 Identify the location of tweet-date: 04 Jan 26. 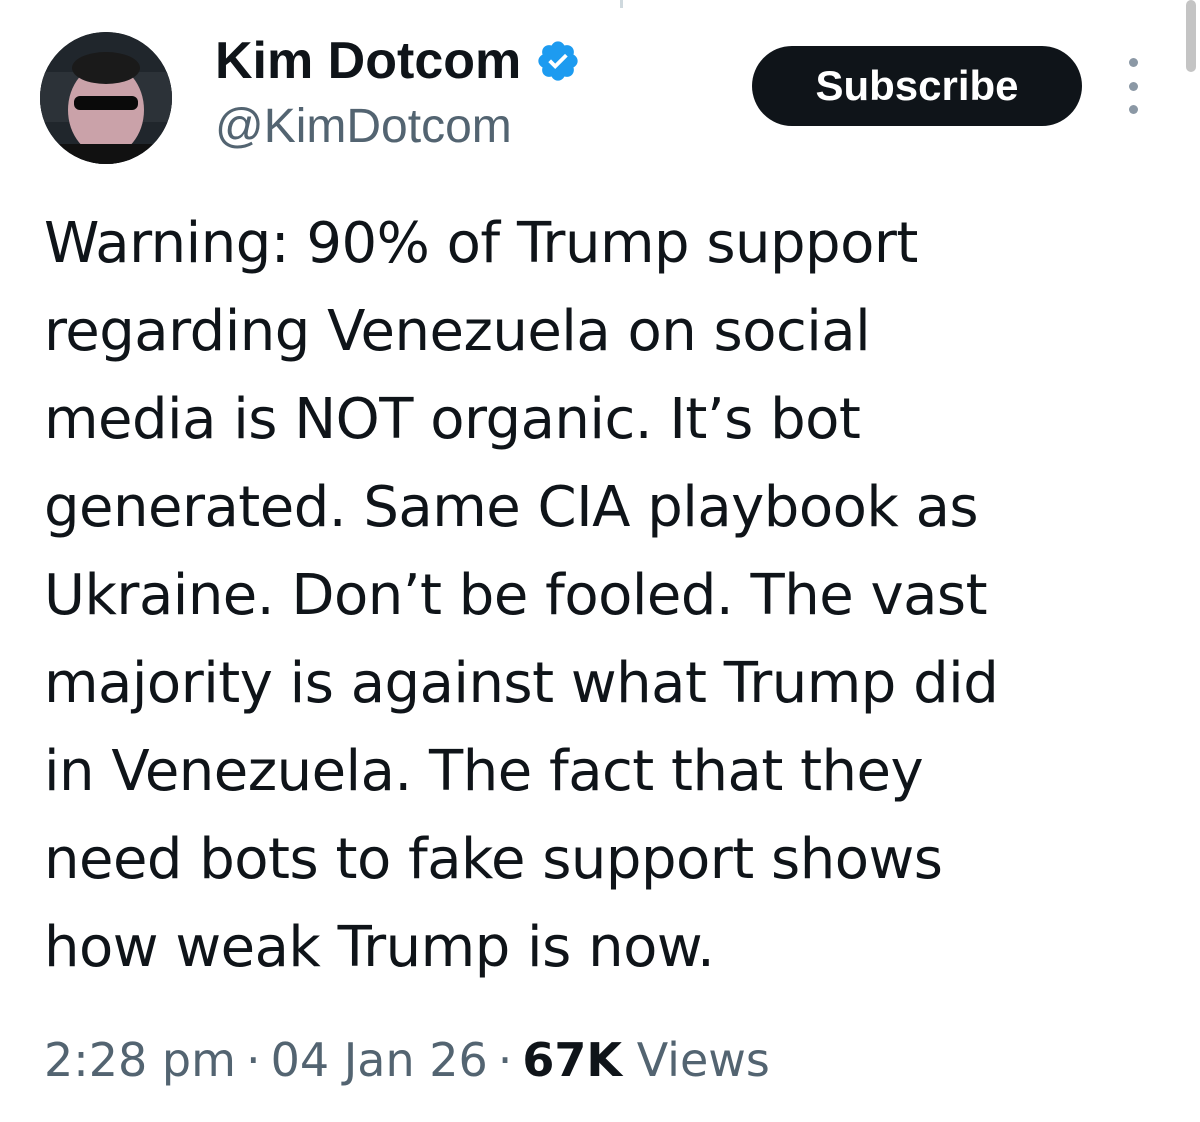
(379, 1060).